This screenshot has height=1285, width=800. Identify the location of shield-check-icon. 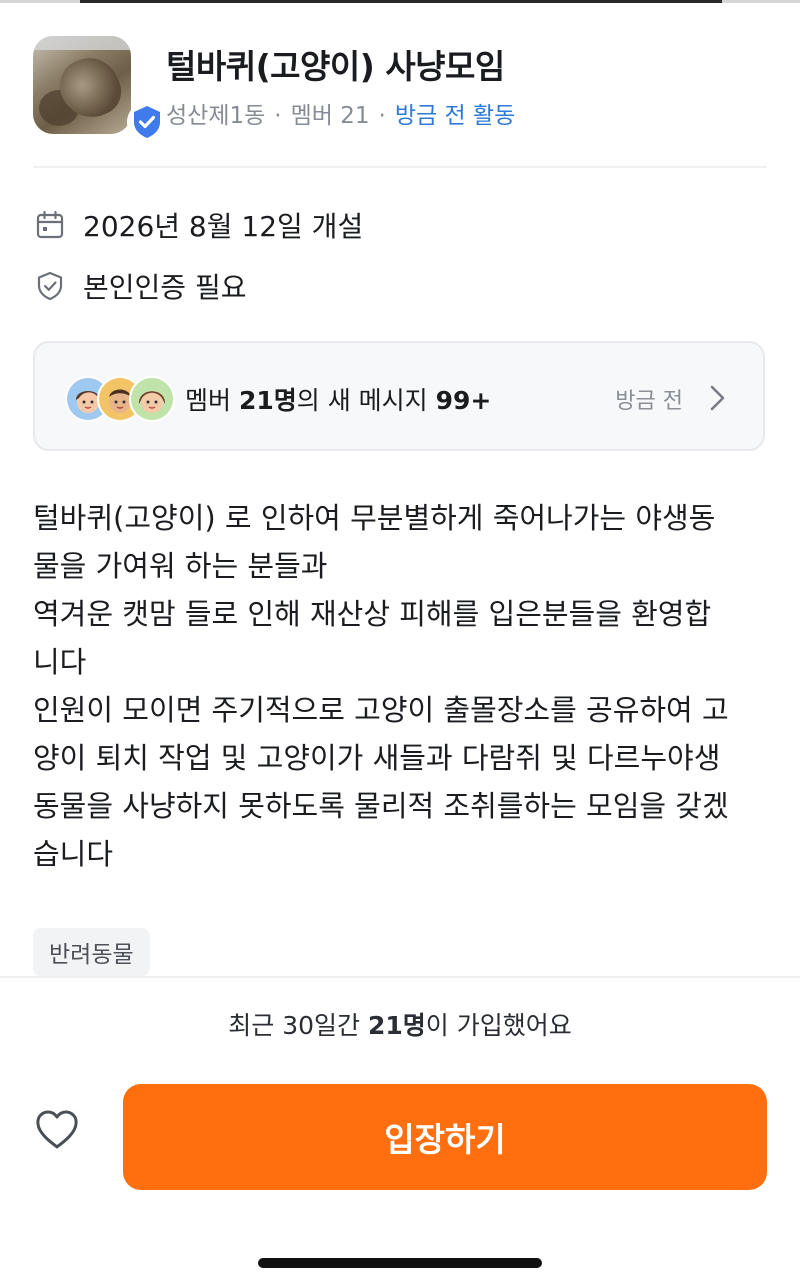
(50, 286).